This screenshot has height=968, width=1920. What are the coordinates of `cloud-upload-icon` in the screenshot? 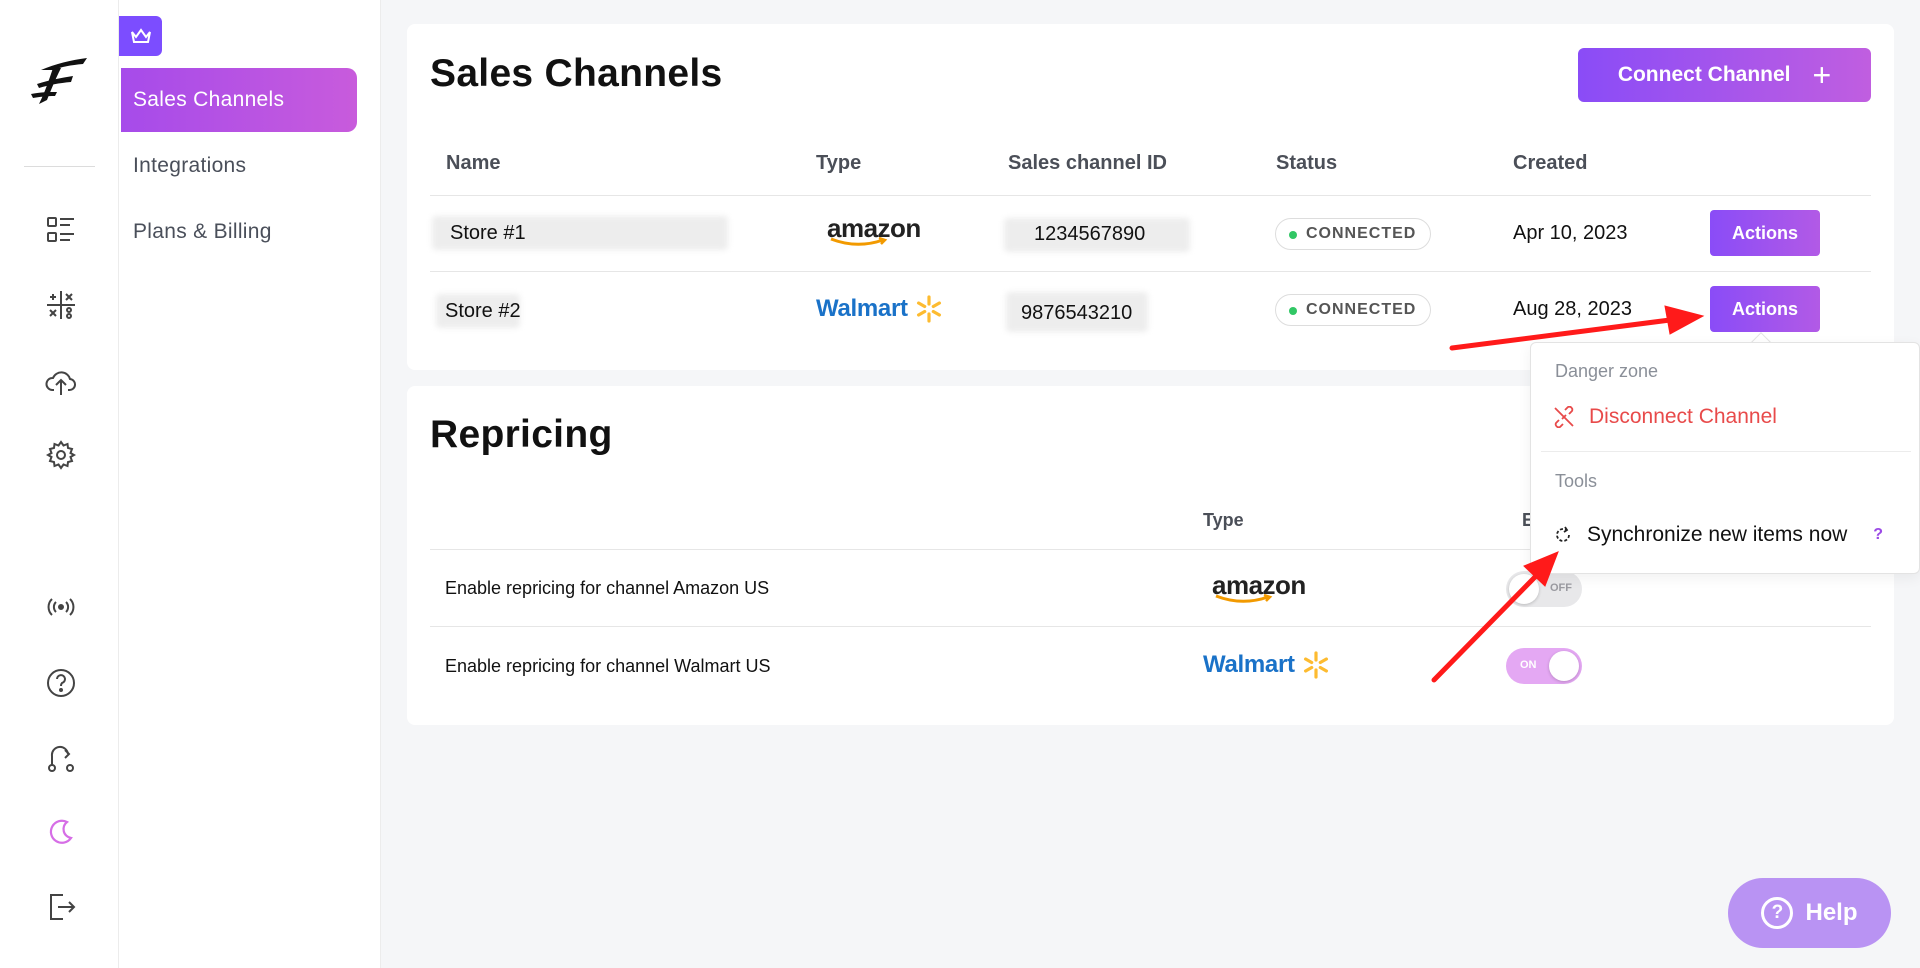 It's located at (61, 382).